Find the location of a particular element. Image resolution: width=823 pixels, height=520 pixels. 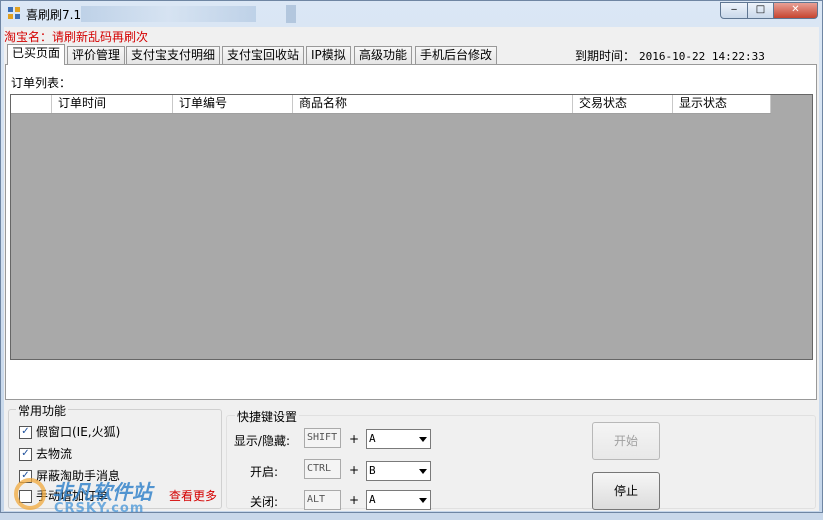

tab-alipay-details: 支付宝支付明细 is located at coordinates (173, 55).